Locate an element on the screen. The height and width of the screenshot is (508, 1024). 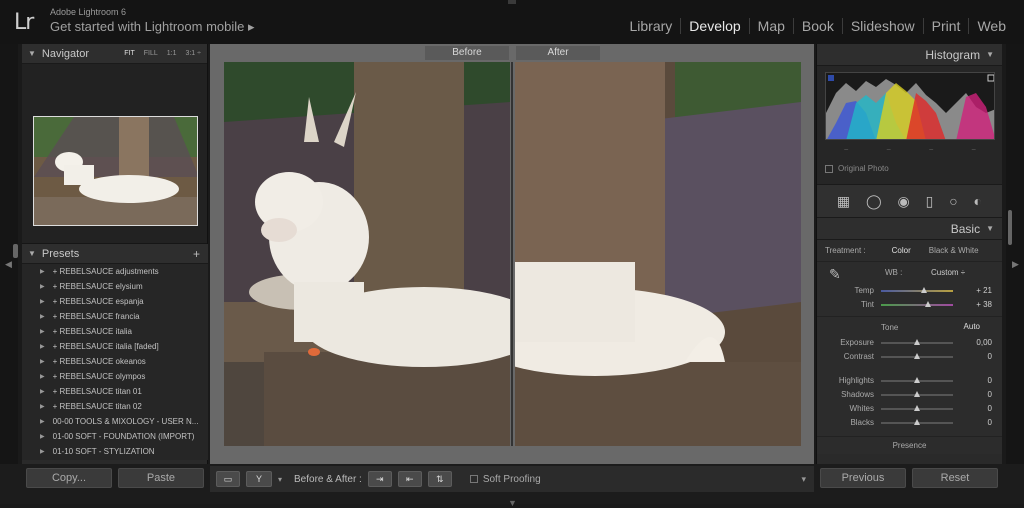
top-panel-toggle is located at coordinates (512, 2).